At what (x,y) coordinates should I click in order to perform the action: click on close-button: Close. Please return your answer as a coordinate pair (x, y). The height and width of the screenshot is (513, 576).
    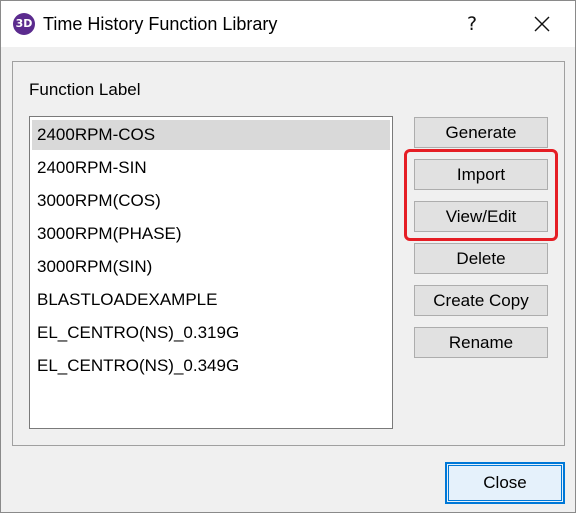
    Looking at the image, I should click on (505, 483).